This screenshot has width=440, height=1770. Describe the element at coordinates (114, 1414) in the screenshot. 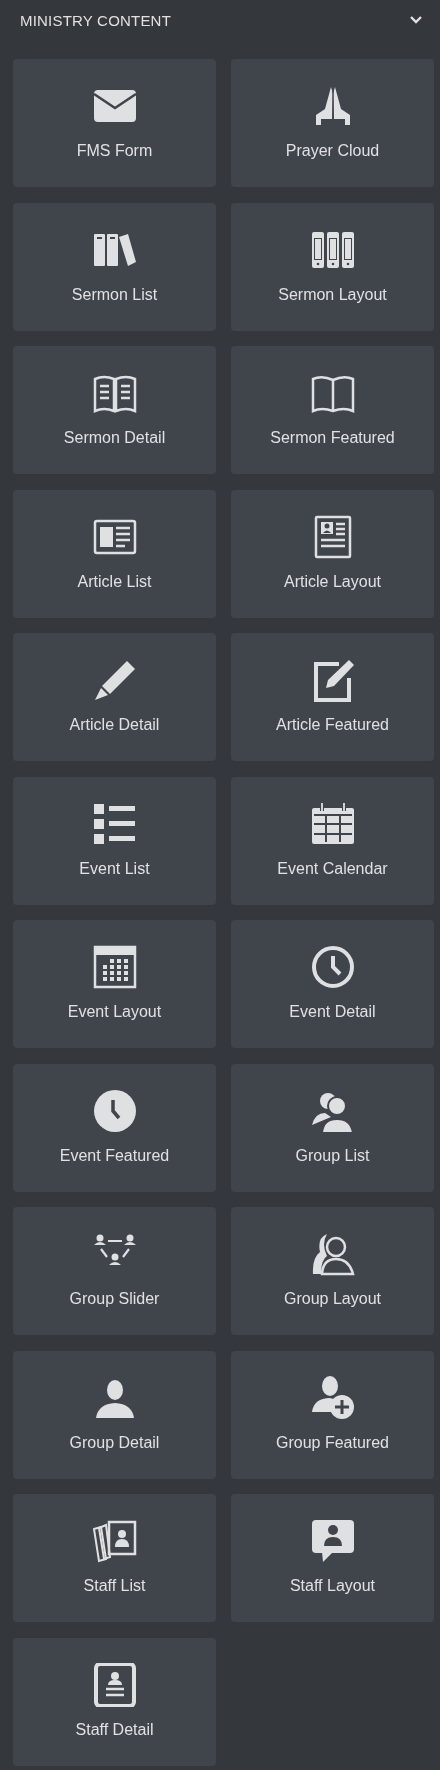

I see `widget-tile: Group Detail` at that location.